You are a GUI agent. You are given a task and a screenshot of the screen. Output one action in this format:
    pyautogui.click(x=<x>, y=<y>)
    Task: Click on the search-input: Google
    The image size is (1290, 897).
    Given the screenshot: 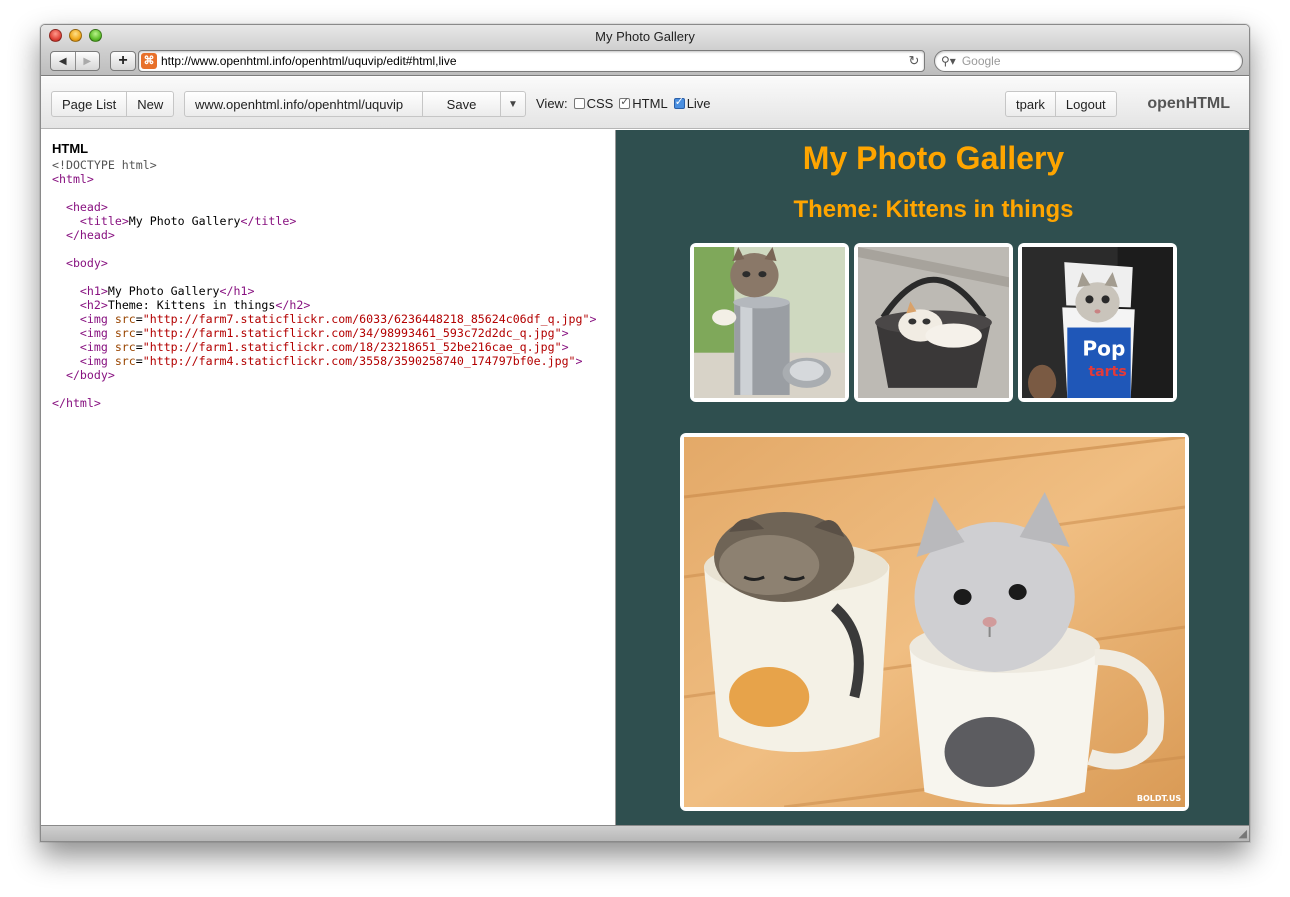 What is the action you would take?
    pyautogui.click(x=981, y=61)
    